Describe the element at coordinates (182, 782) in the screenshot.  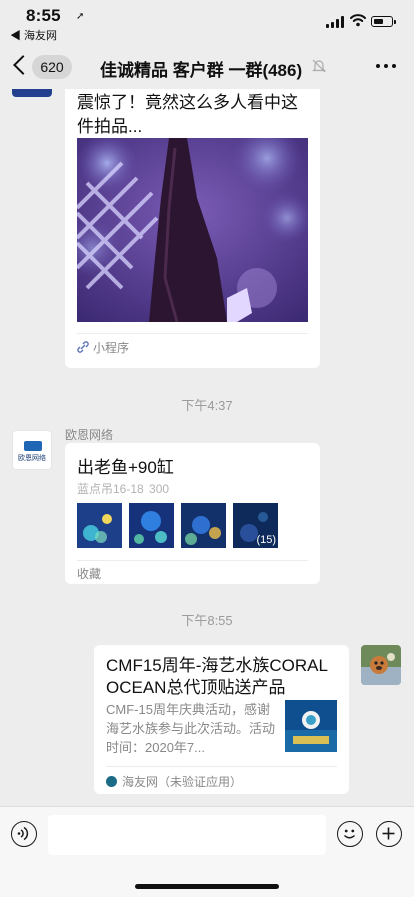
I see `article-source-label: 海友网（未验证应用）` at that location.